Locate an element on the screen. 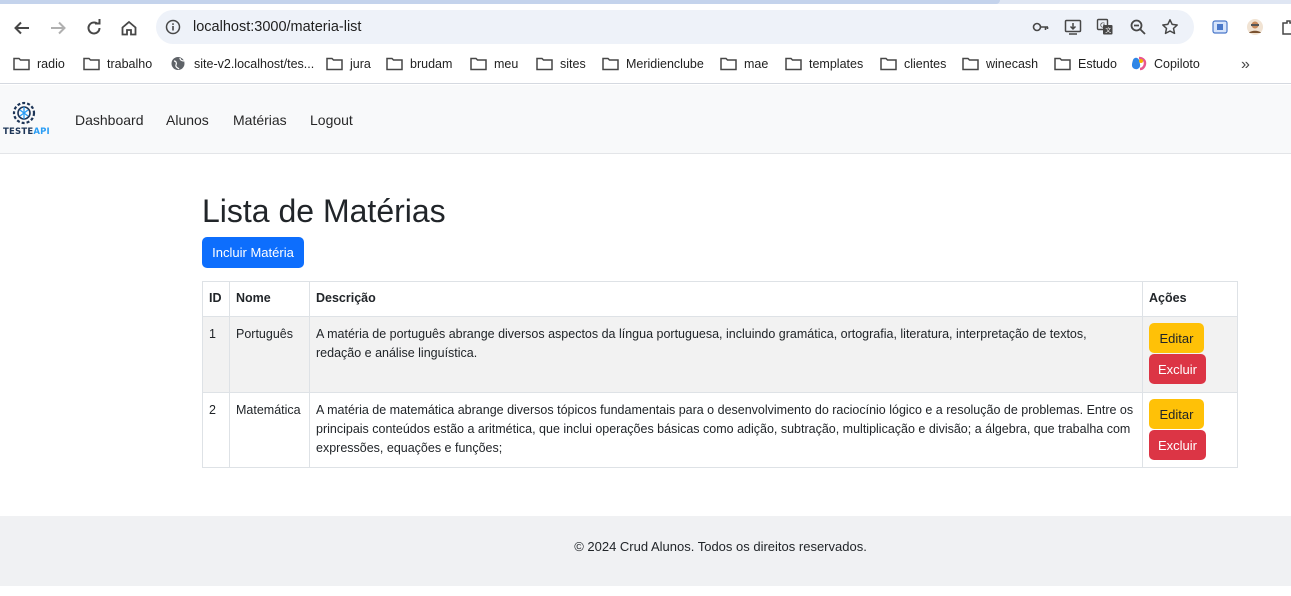  bookmark-folder-estudo: Estudo is located at coordinates (1085, 63).